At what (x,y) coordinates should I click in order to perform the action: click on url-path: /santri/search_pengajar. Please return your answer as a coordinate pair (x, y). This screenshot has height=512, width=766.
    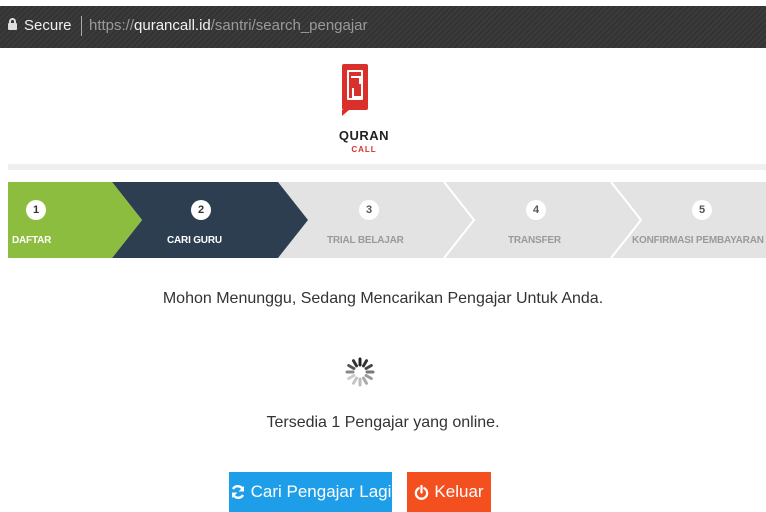
    Looking at the image, I should click on (289, 25).